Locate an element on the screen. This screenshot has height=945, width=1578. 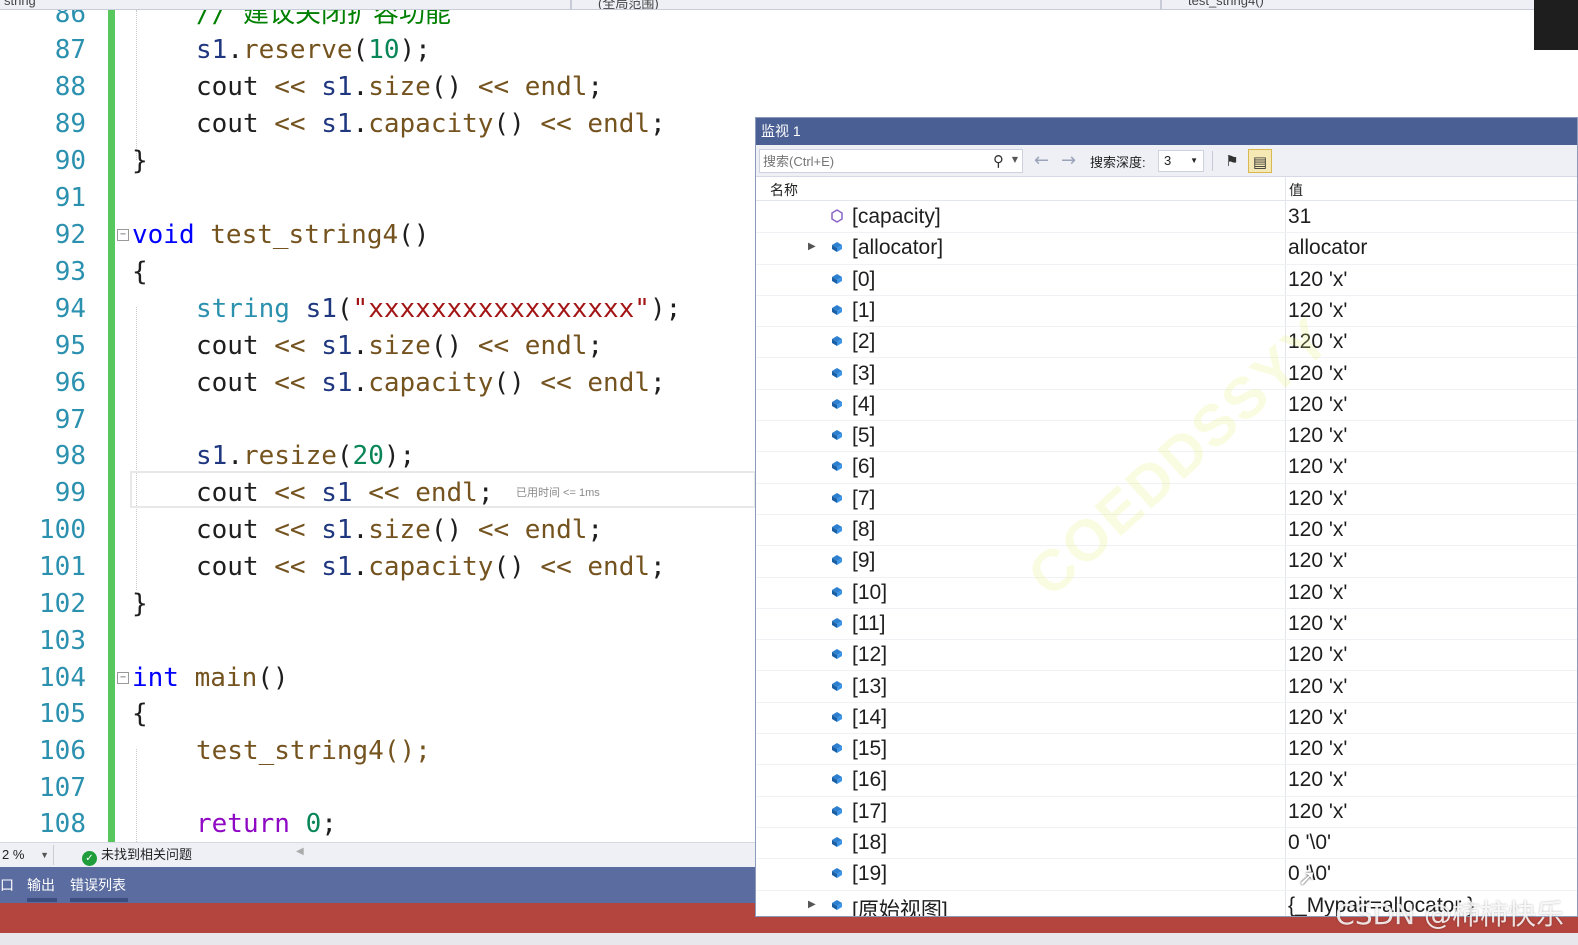
code-line: 106 test_string4(); is located at coordinates (378, 751).